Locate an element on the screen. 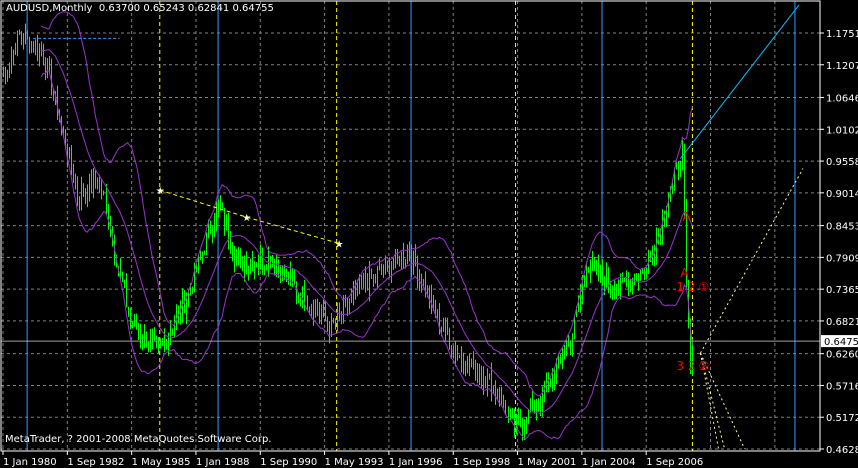 Image resolution: width=858 pixels, height=468 pixels. cyan-trendline is located at coordinates (739, 81).